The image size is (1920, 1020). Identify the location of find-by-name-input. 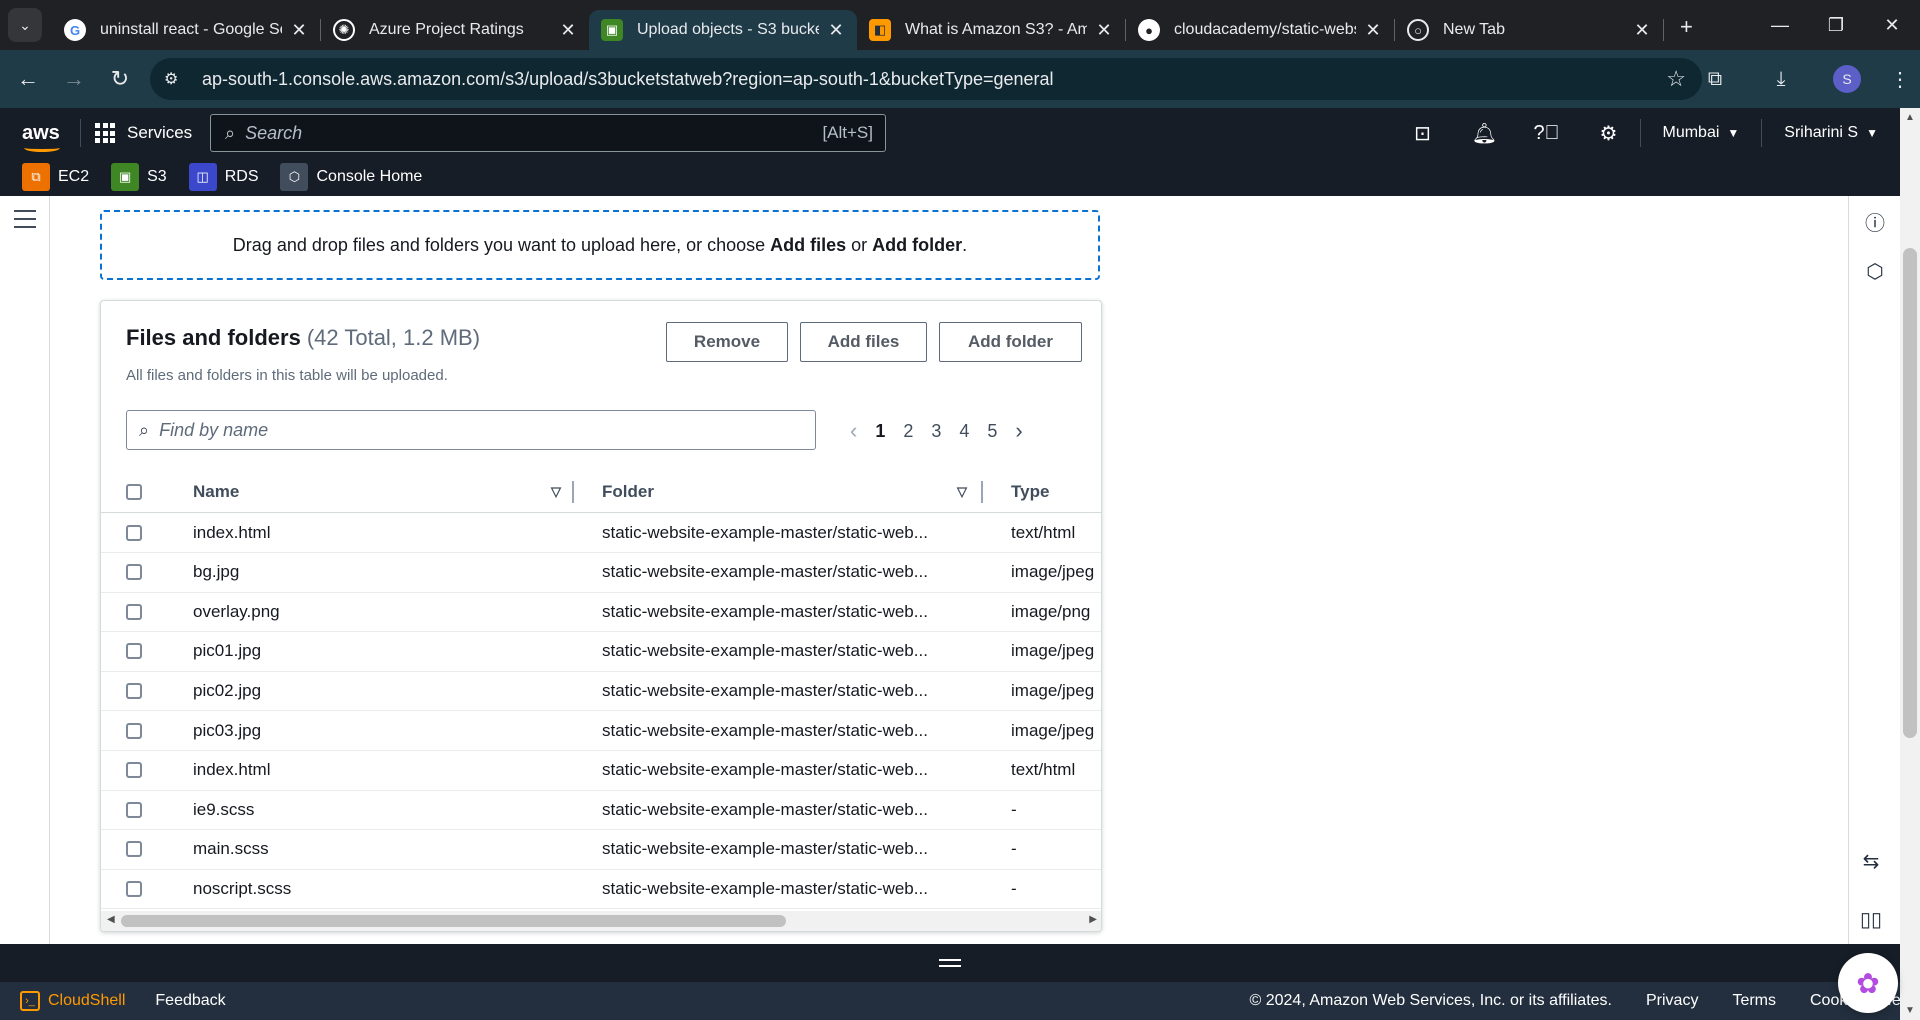
(459, 430).